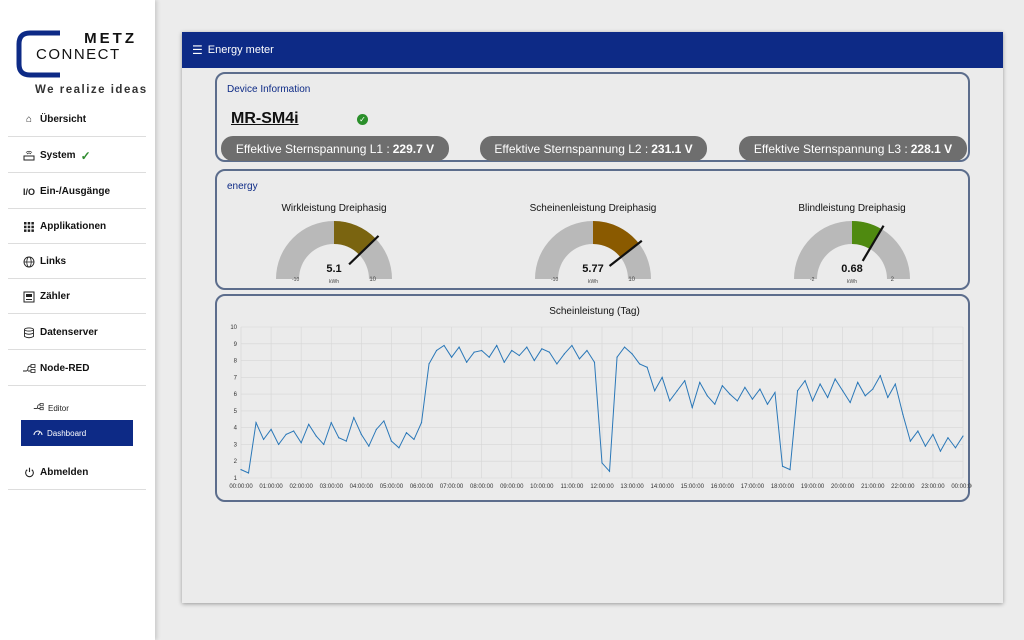 This screenshot has height=640, width=1024. What do you see at coordinates (29, 227) in the screenshot?
I see `grid-icon` at bounding box center [29, 227].